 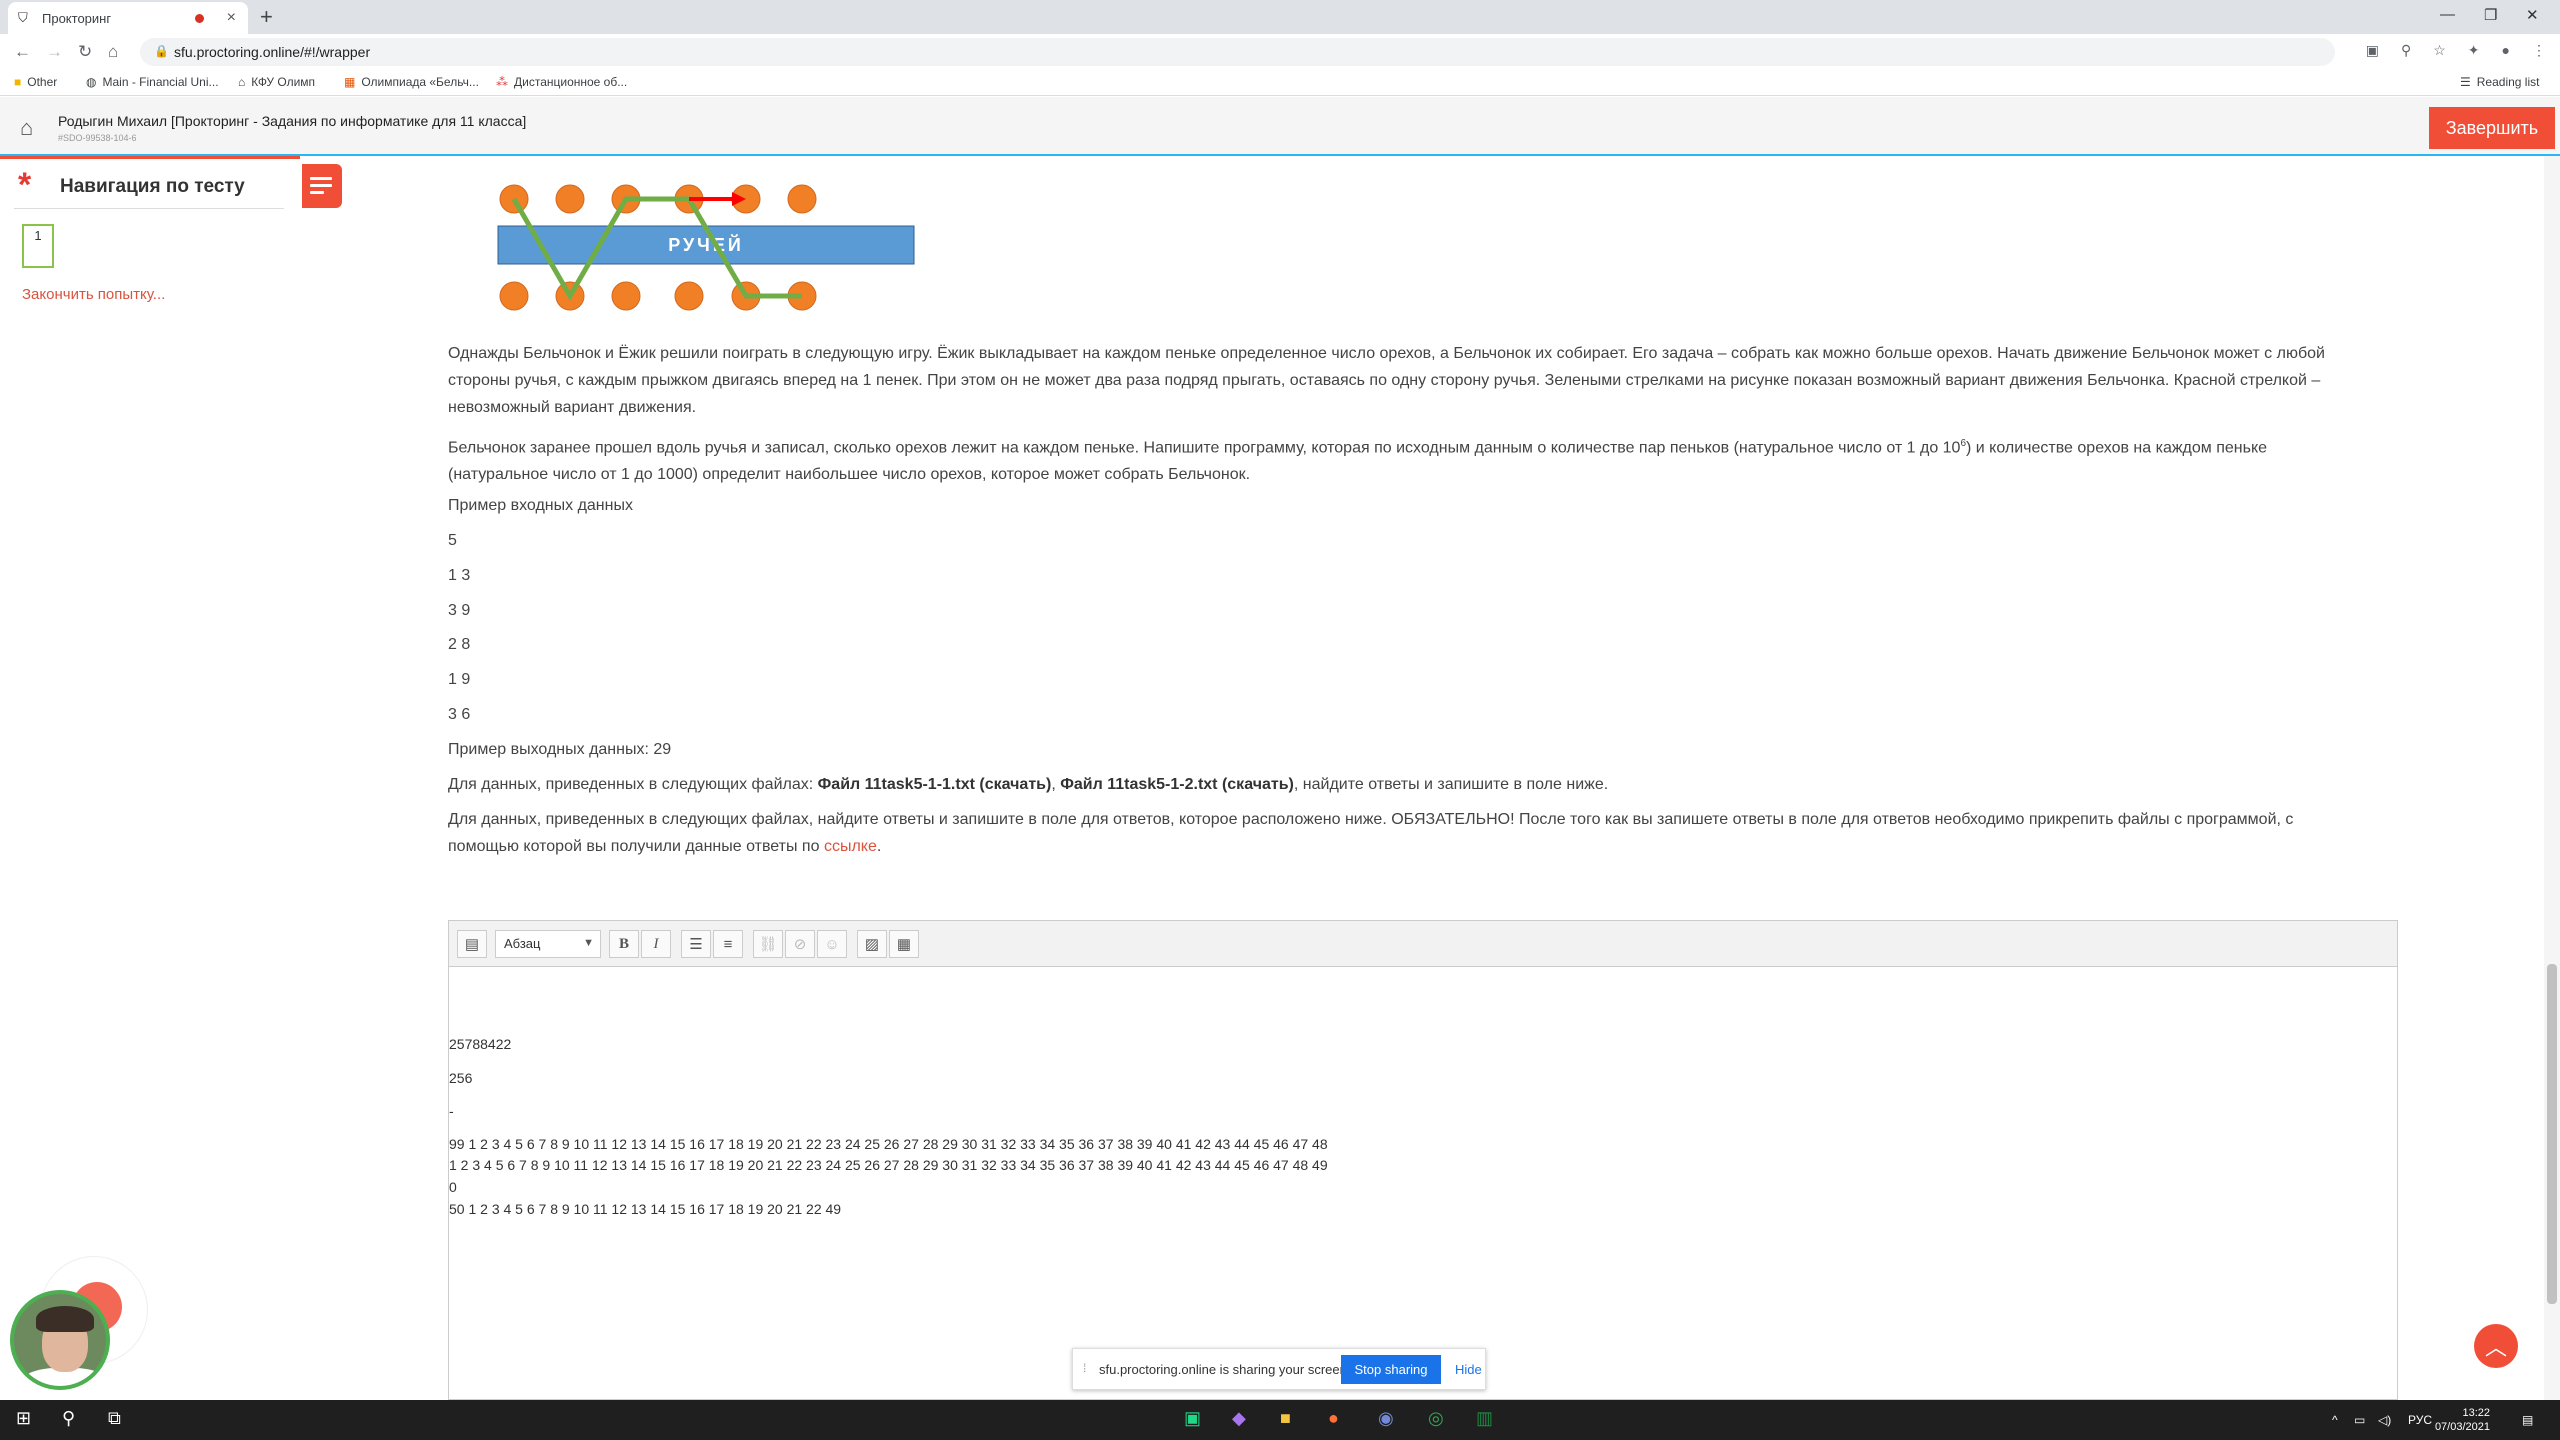 I want to click on image-button: ▨, so click(x=872, y=944).